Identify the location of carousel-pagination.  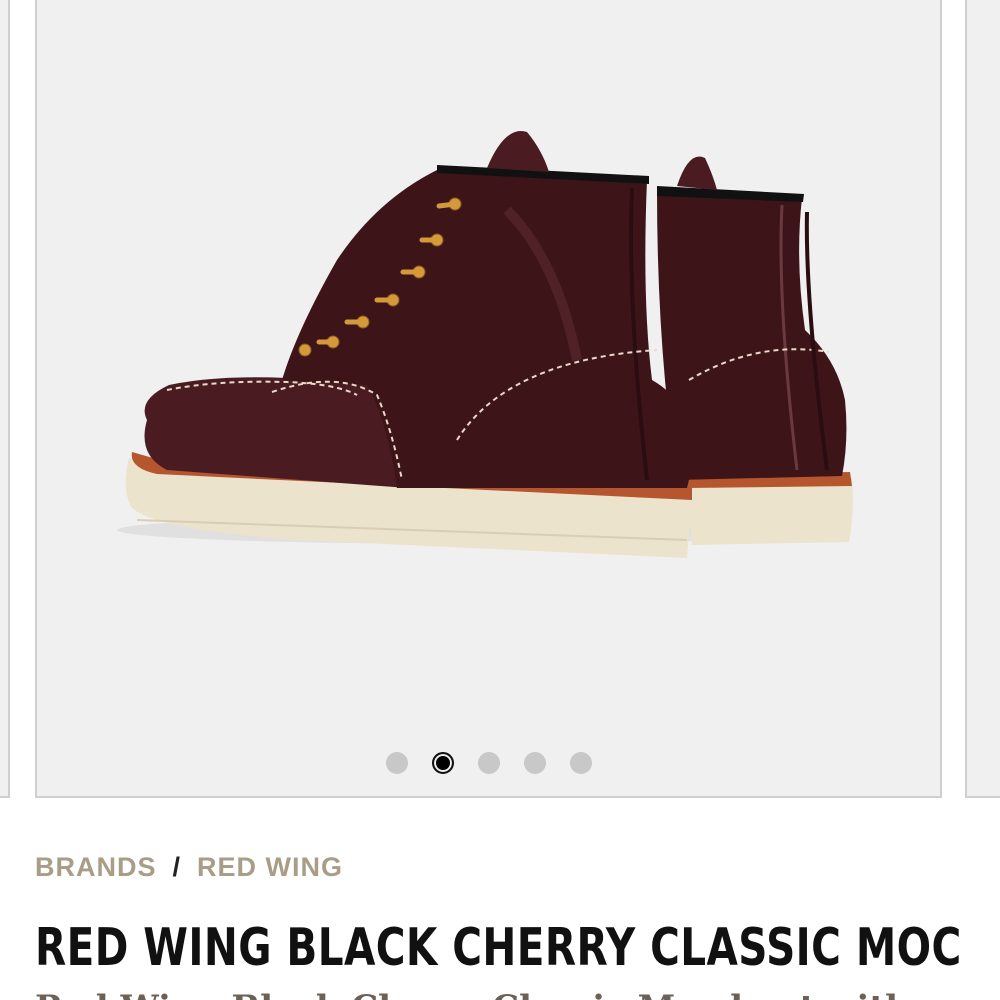
(488, 763).